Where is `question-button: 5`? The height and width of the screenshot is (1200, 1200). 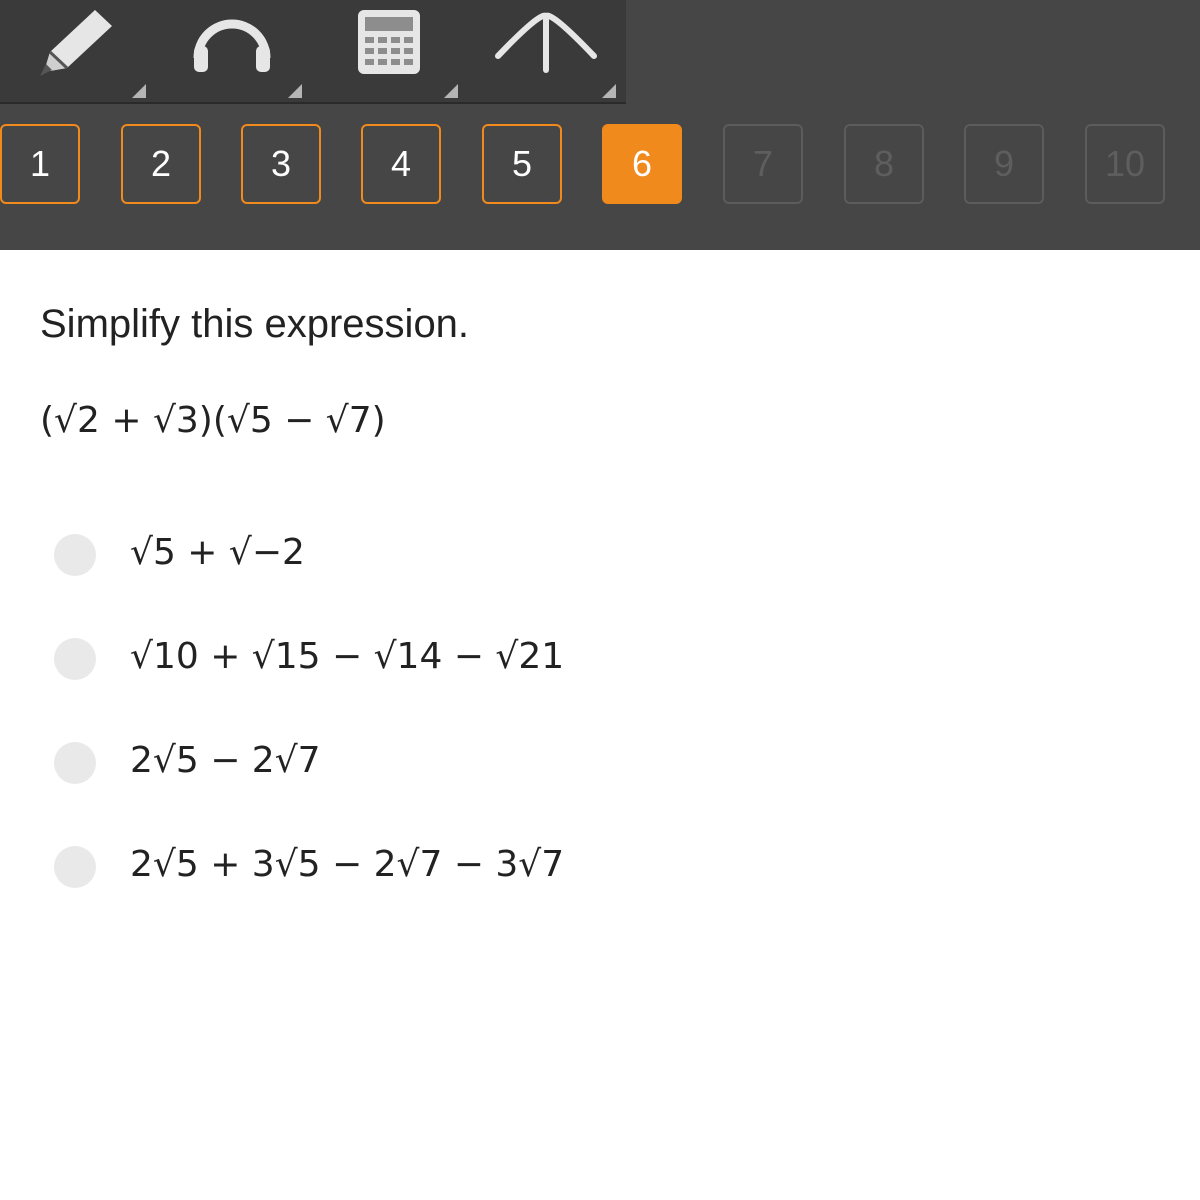 question-button: 5 is located at coordinates (522, 164).